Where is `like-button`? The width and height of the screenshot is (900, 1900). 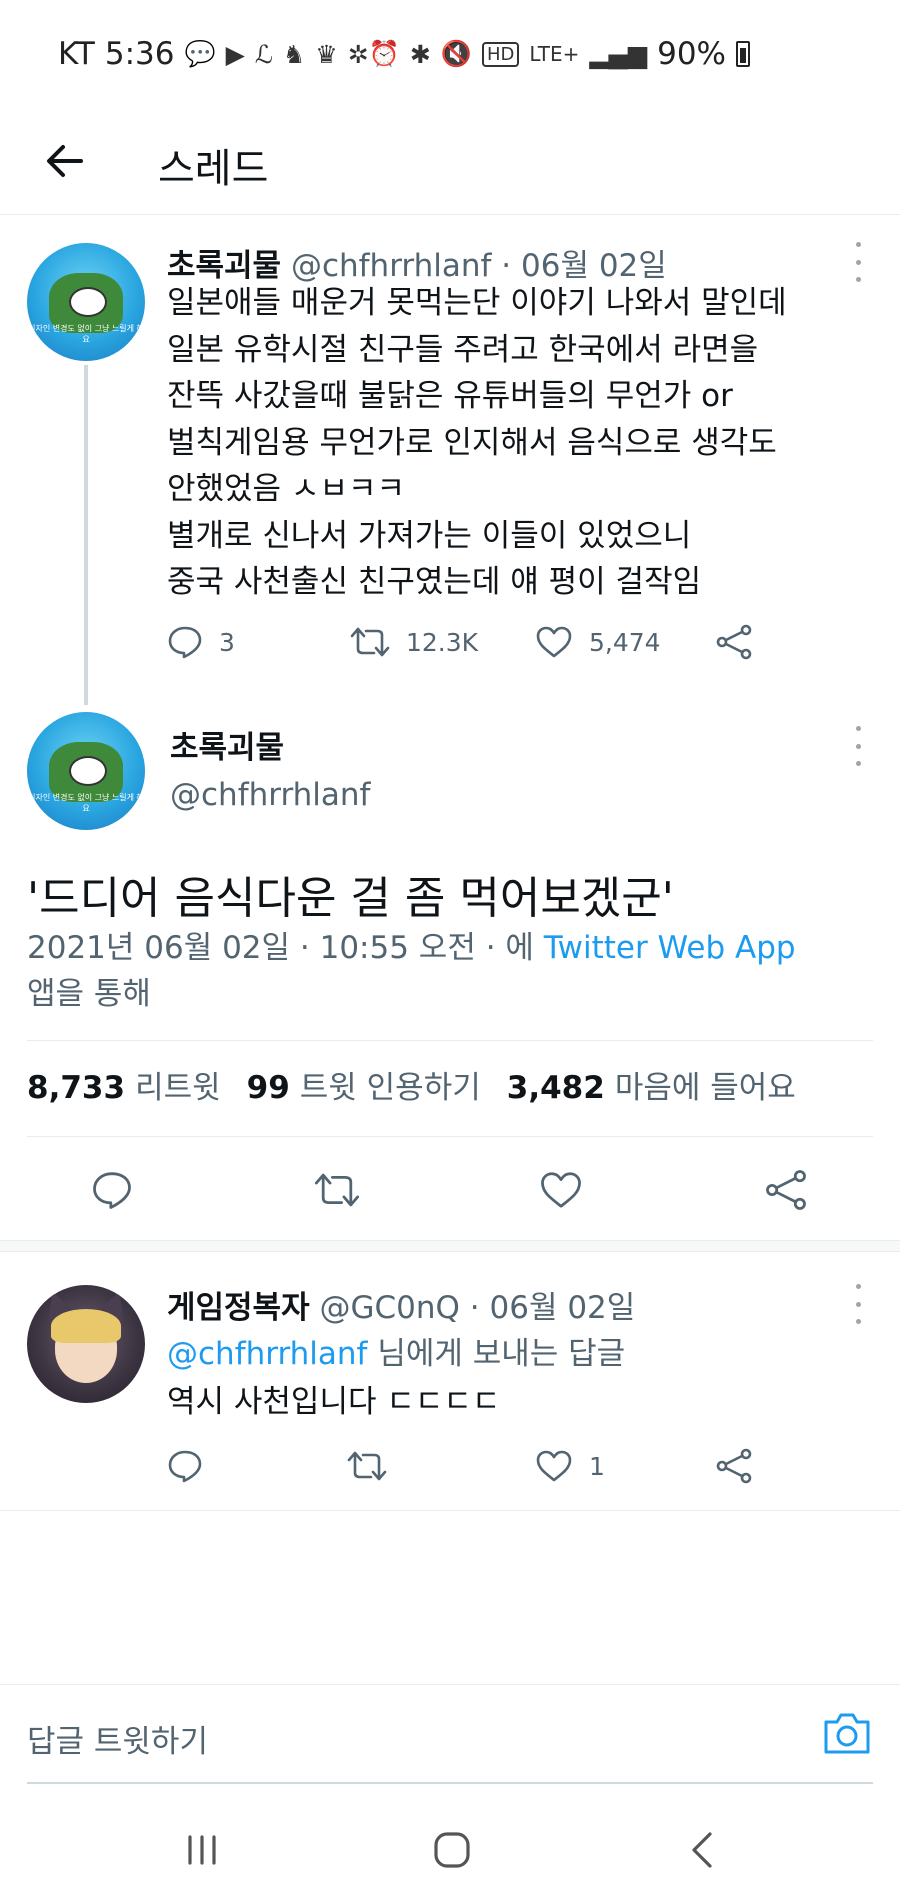 like-button is located at coordinates (561, 1190).